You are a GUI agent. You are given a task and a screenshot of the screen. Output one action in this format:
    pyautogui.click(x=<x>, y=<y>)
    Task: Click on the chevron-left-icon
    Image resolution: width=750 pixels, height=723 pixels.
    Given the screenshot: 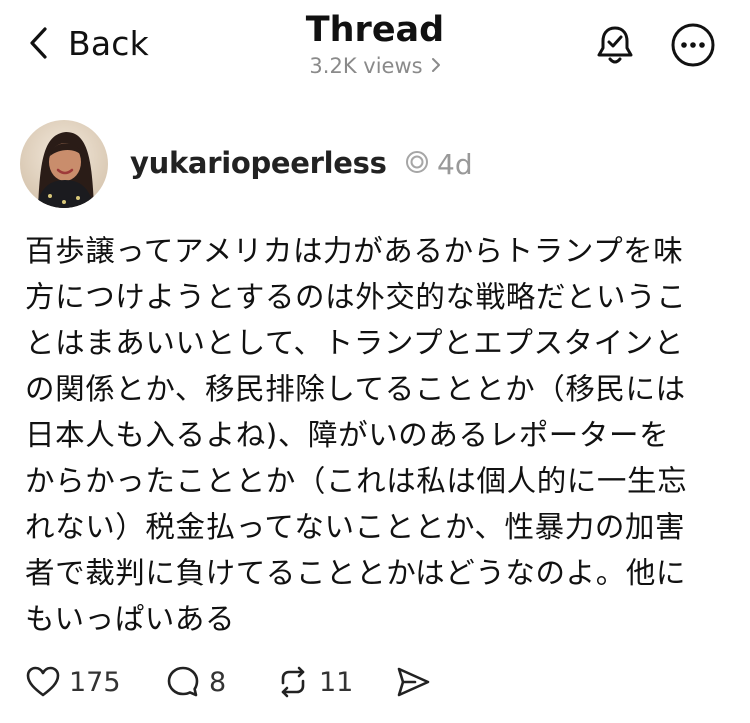 What is the action you would take?
    pyautogui.click(x=38, y=43)
    